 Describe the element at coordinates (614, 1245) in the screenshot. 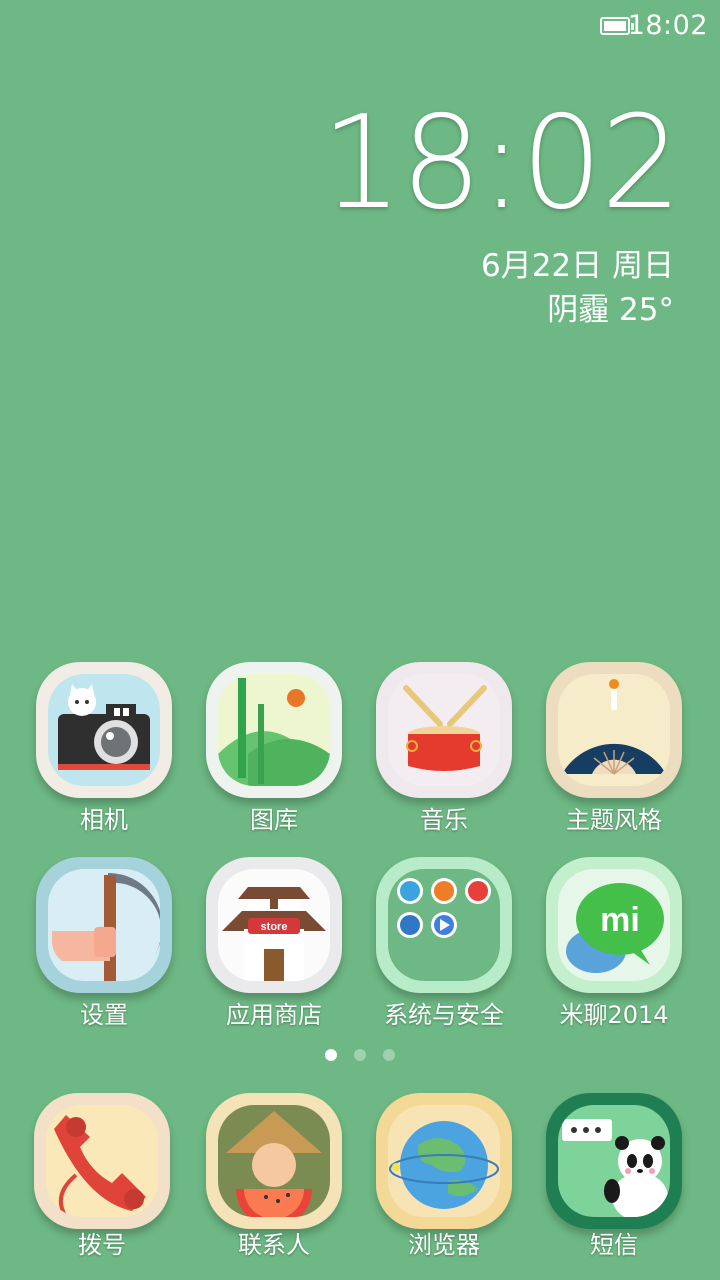

I see `app-label: 短信` at that location.